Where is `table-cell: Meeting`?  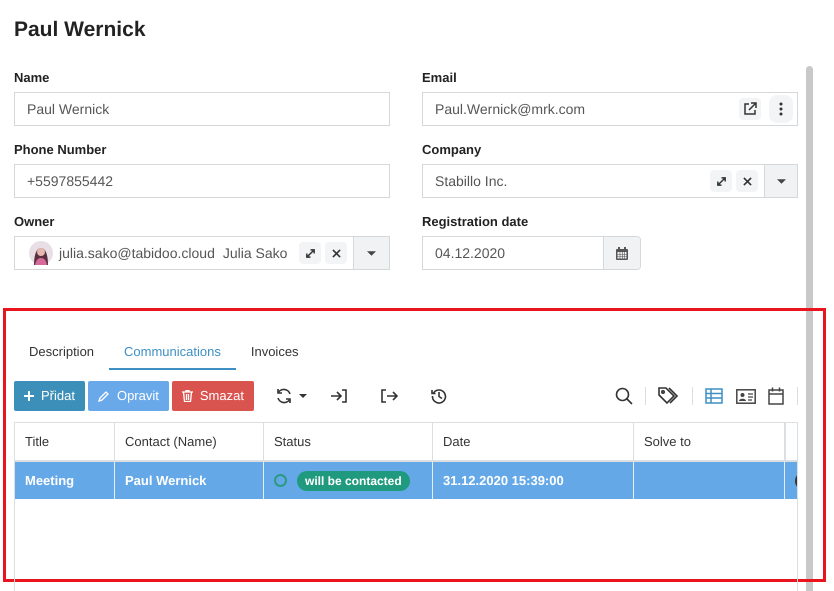
table-cell: Meeting is located at coordinates (65, 480).